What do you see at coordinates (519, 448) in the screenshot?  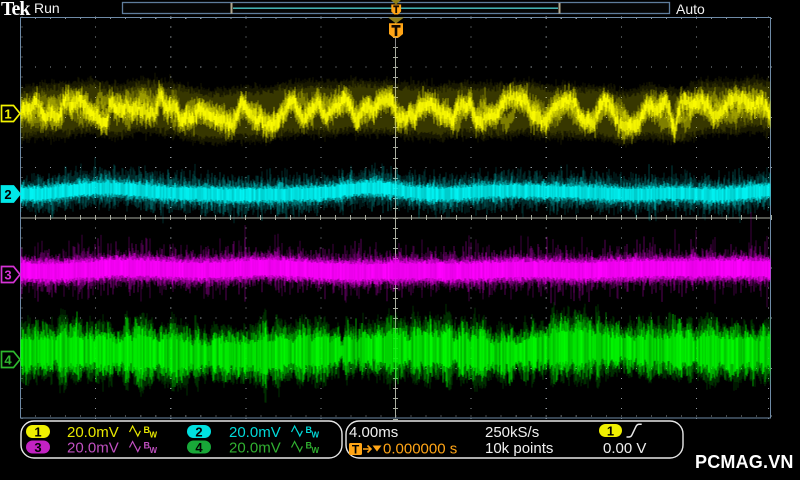 I see `svg-text: 10k points` at bounding box center [519, 448].